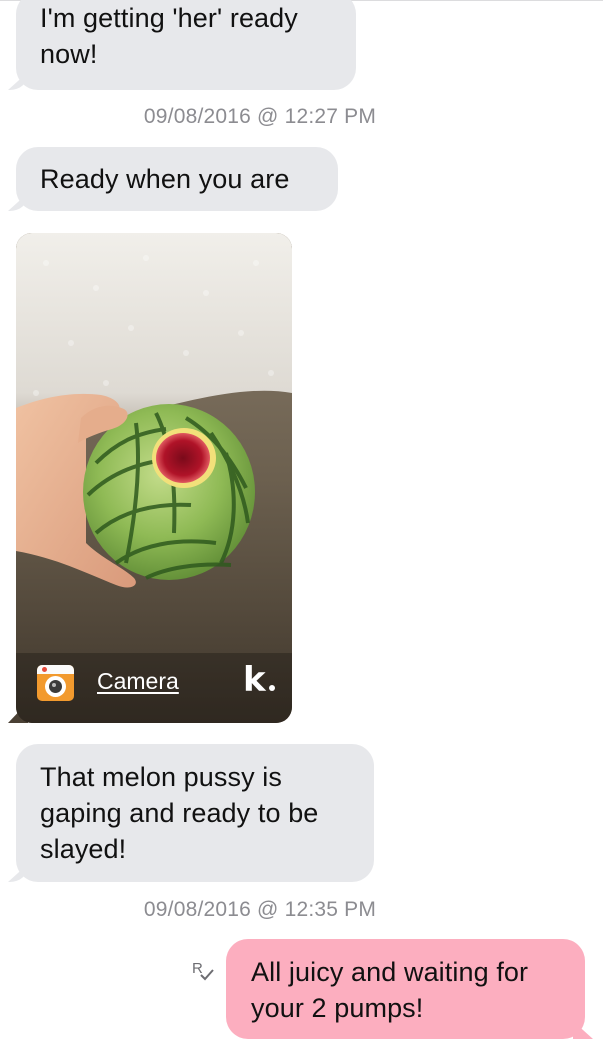 This screenshot has height=1039, width=603. Describe the element at coordinates (272, 688) in the screenshot. I see `kik-logo-dot` at that location.